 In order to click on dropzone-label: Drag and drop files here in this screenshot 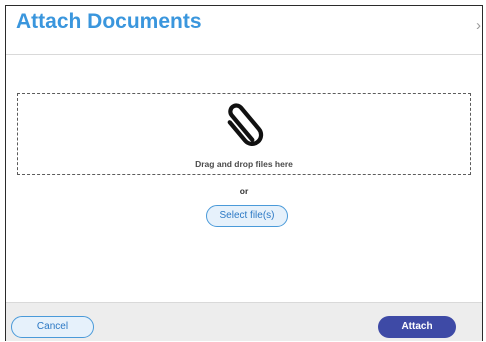, I will do `click(244, 164)`.